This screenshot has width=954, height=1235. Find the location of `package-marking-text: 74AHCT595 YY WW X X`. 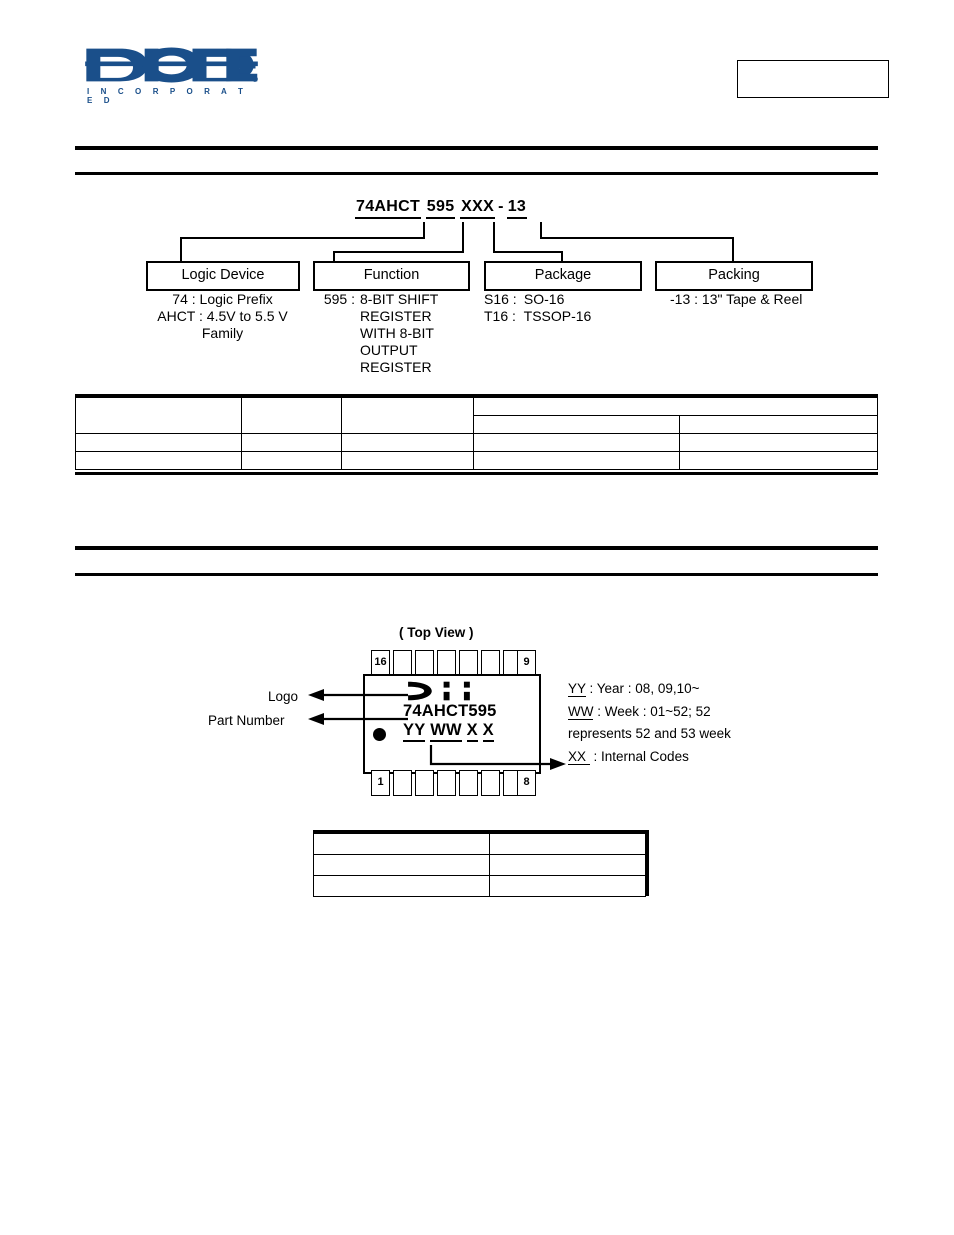

package-marking-text: 74AHCT595 YY WW X X is located at coordinates (450, 711).